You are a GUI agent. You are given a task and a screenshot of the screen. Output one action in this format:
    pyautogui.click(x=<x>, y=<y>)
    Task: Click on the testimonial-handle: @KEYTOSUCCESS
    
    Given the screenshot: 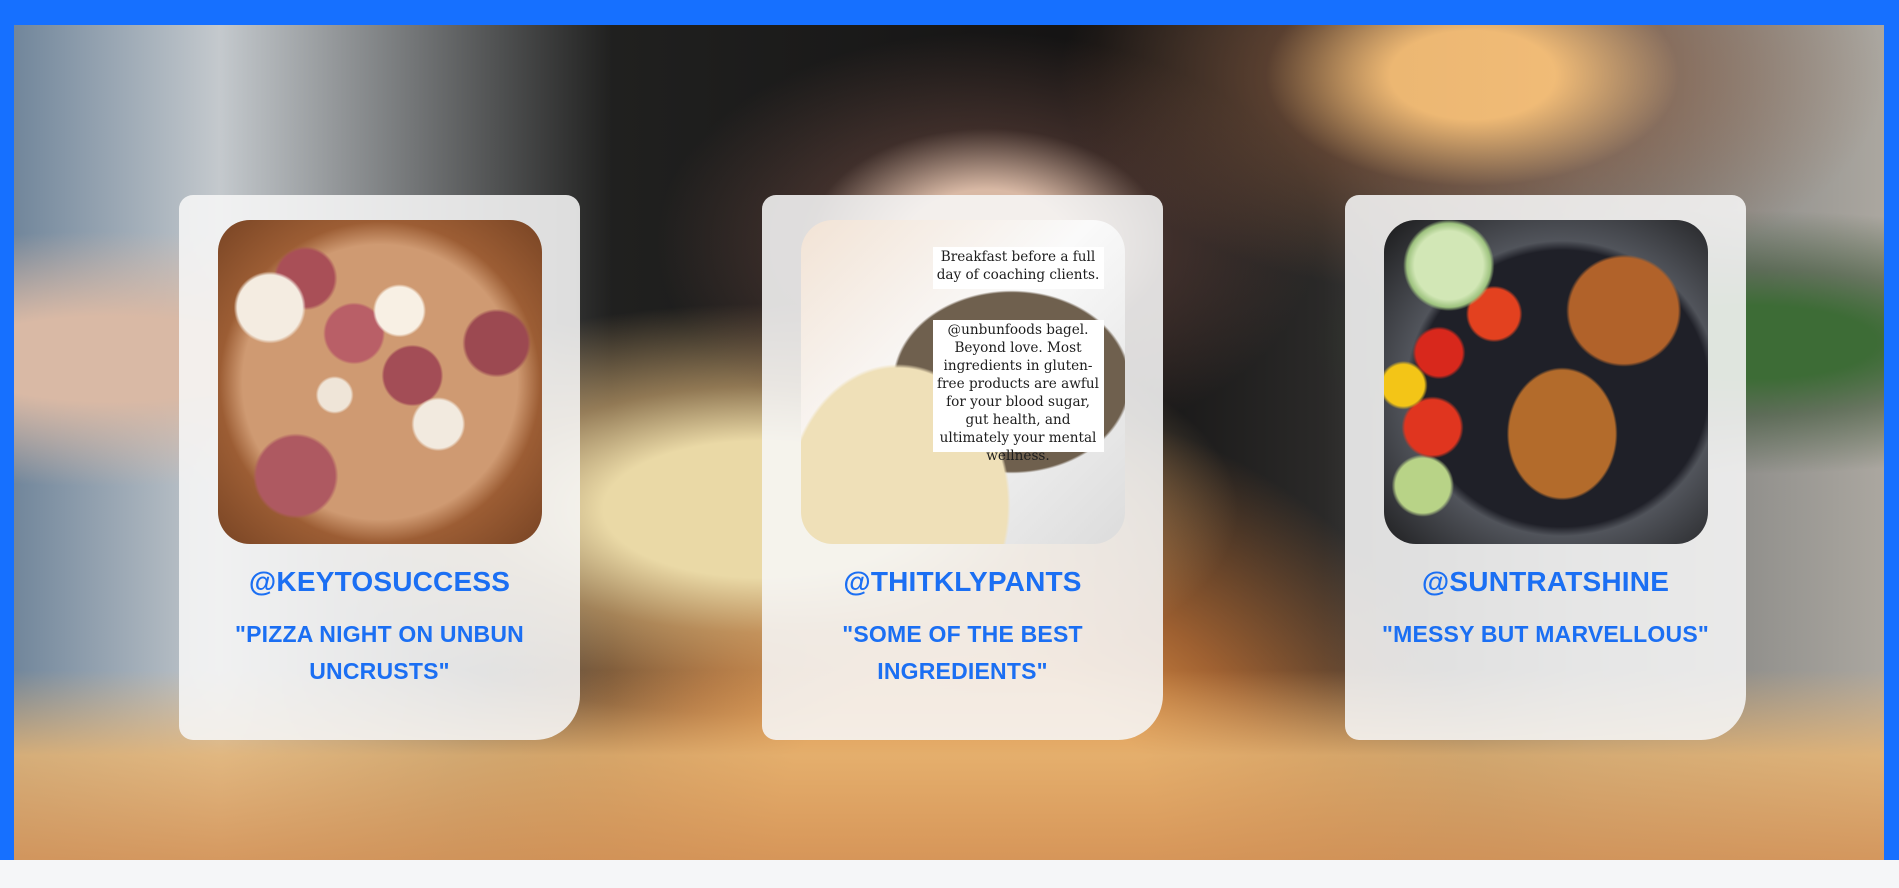 What is the action you would take?
    pyautogui.click(x=379, y=581)
    